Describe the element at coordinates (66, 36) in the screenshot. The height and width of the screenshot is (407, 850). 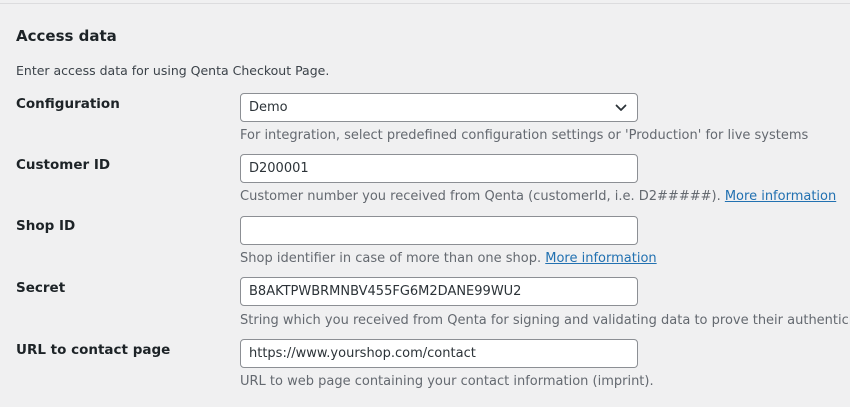
I see `section-title: Access data` at that location.